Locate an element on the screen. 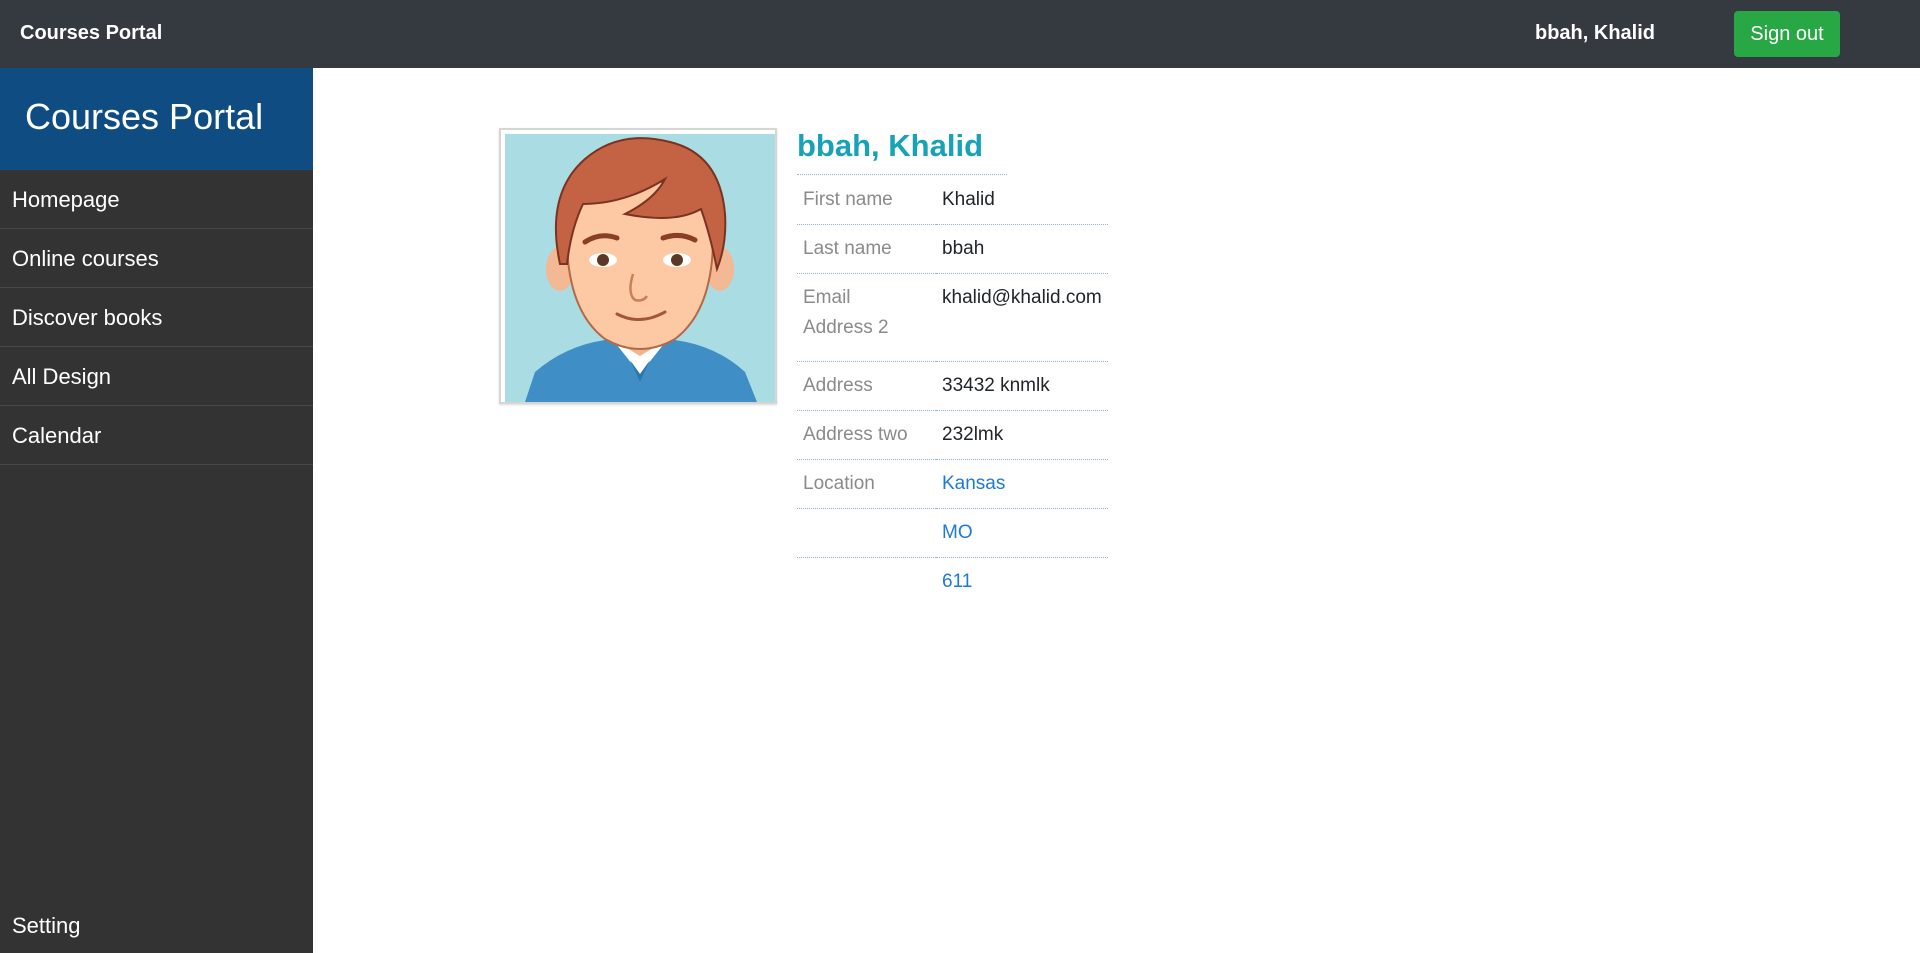 The height and width of the screenshot is (953, 1920). sidebar-item-calendar: Calendar is located at coordinates (156, 435).